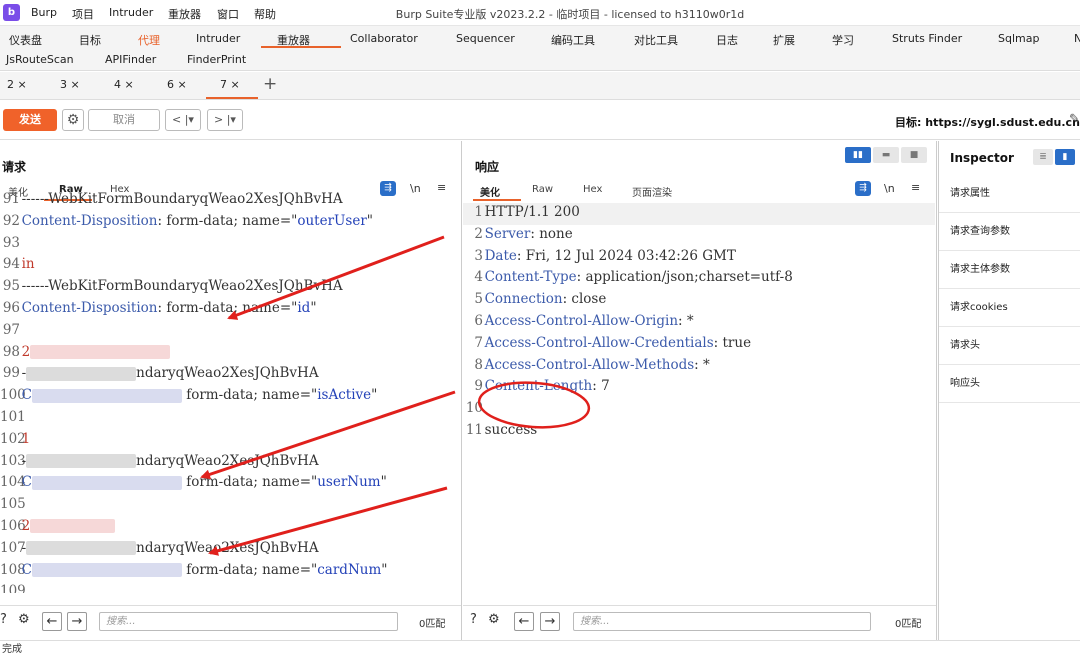  What do you see at coordinates (784, 40) in the screenshot?
I see `tab-extensions: 扩展` at bounding box center [784, 40].